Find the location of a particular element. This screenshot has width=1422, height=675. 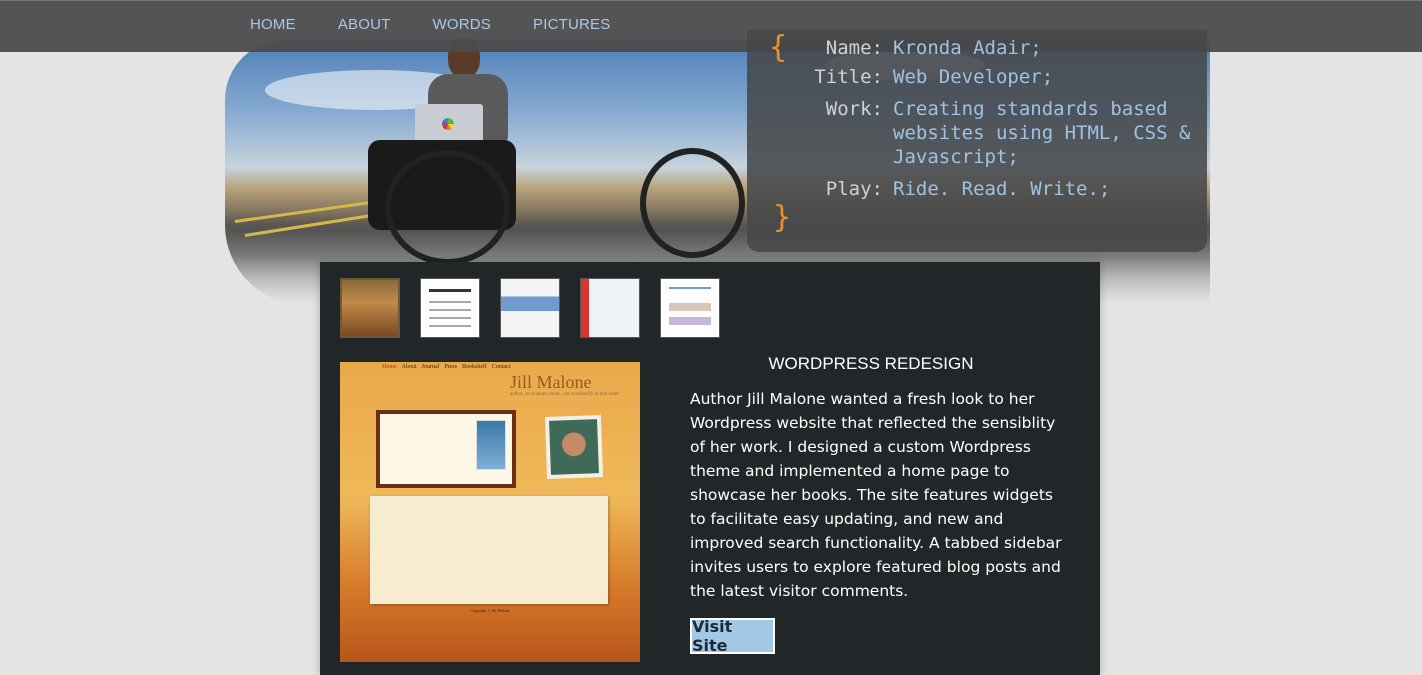

screenshot-content-panel is located at coordinates (489, 550).